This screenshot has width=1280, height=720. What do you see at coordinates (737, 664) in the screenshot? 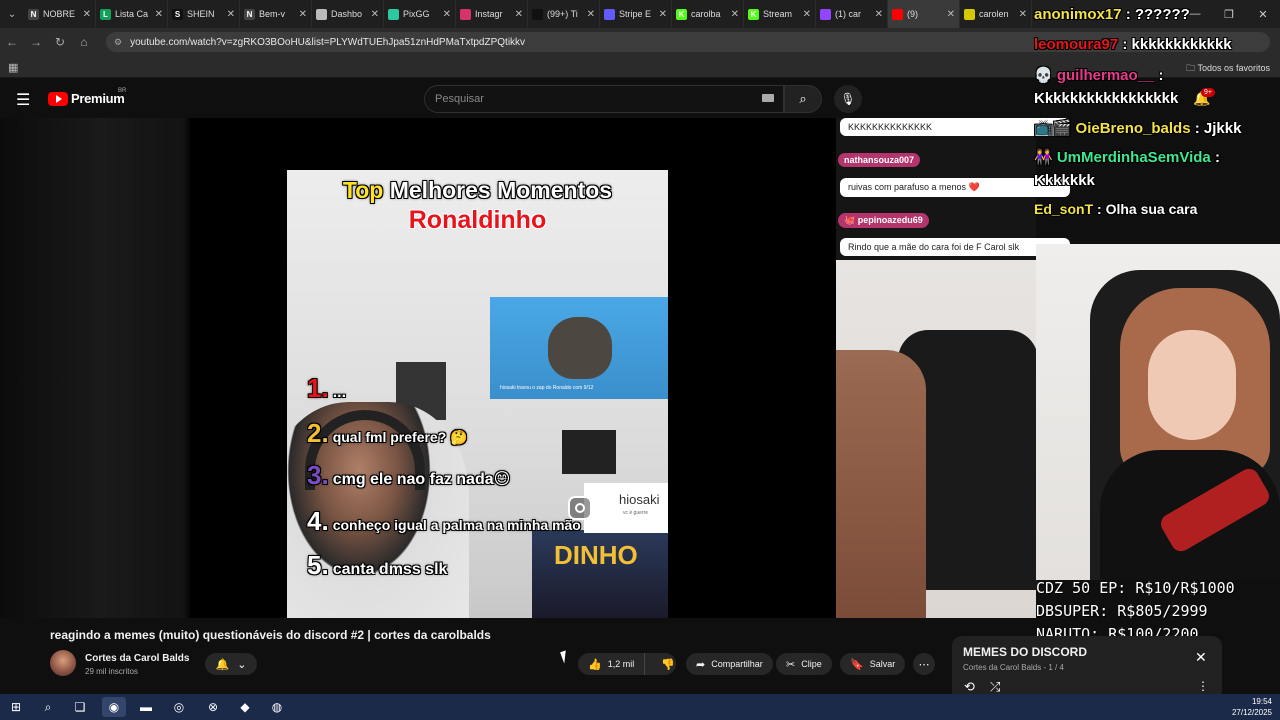
I see `share-label: Compartilhar` at bounding box center [737, 664].